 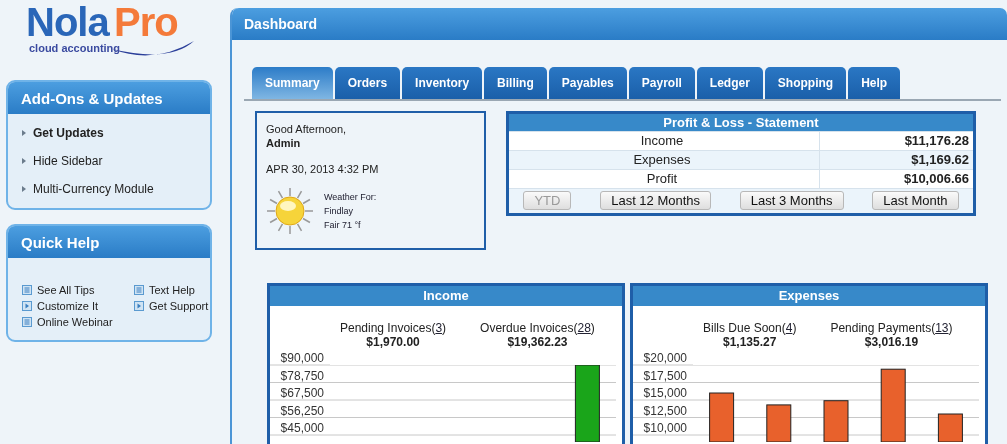 What do you see at coordinates (171, 290) in the screenshot?
I see `help-link: Text Help` at bounding box center [171, 290].